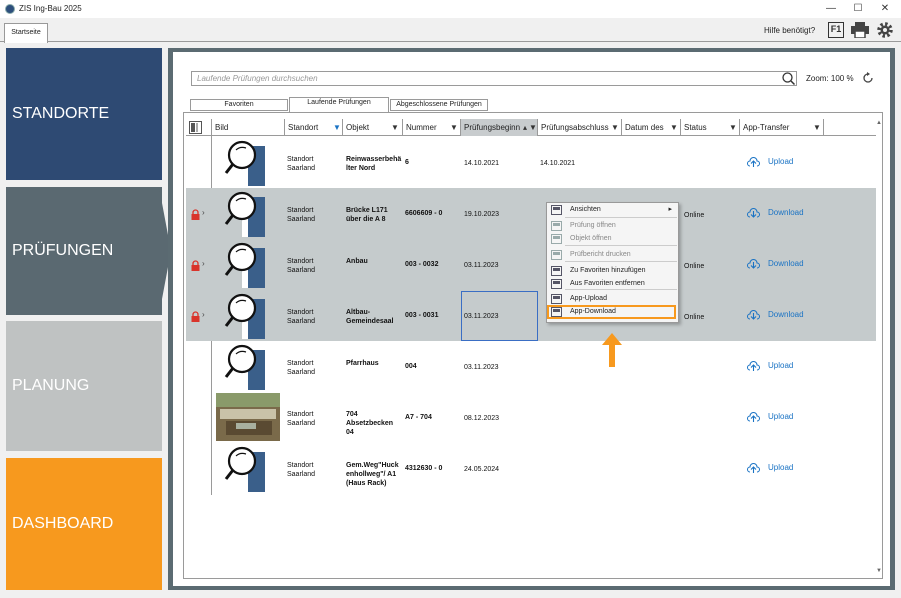 This screenshot has width=901, height=598. I want to click on help-label: Hilfe benötigt?, so click(790, 30).